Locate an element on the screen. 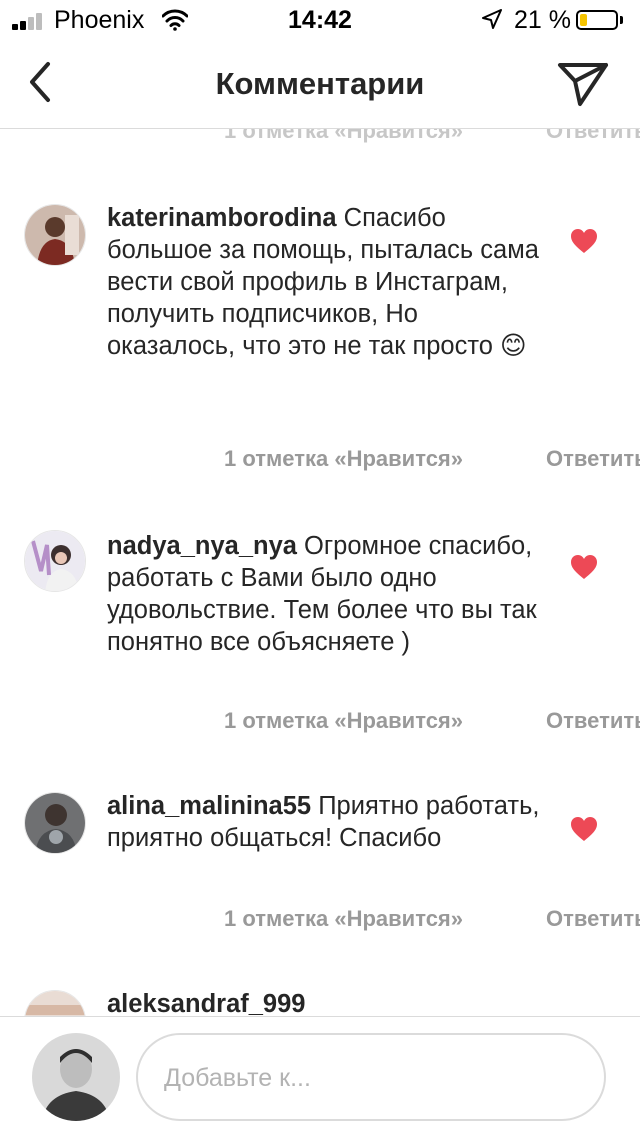 Image resolution: width=640 pixels, height=1137 pixels. status-bar: Phoenix 14:42 21 % is located at coordinates (320, 20).